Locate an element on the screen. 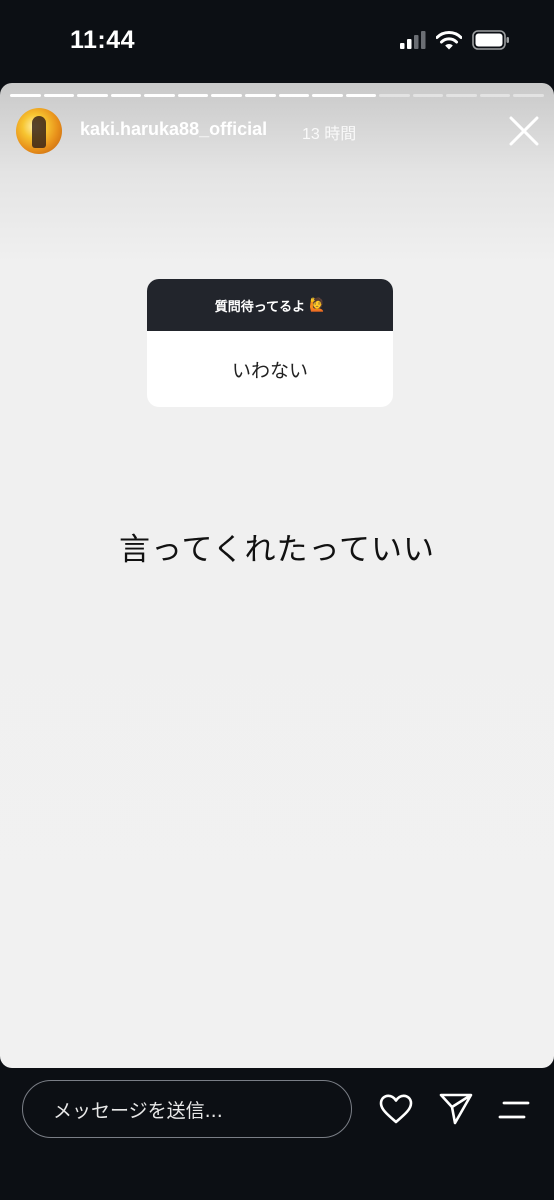 The width and height of the screenshot is (554, 1200). story-time-ago: 13 時間 is located at coordinates (329, 134).